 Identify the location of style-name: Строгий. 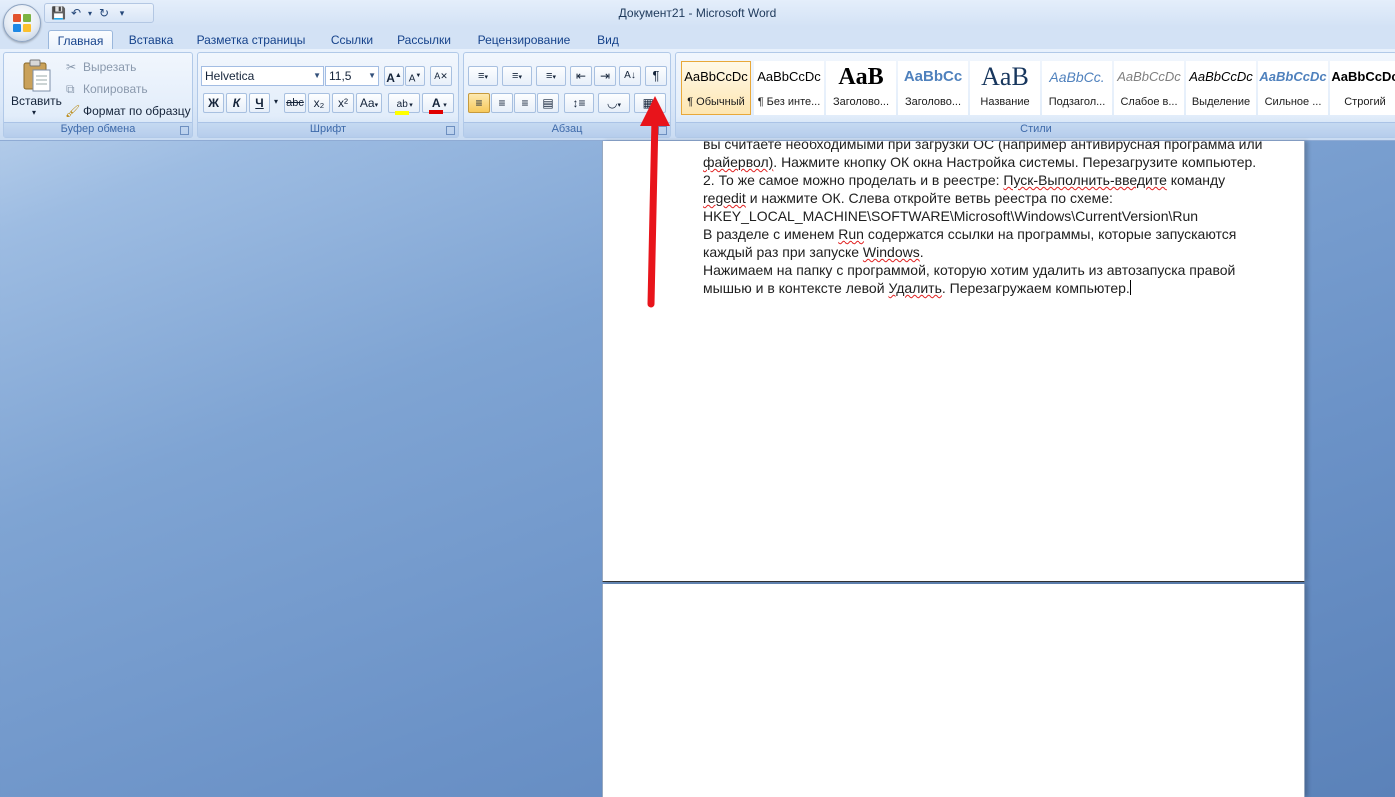
(1365, 102).